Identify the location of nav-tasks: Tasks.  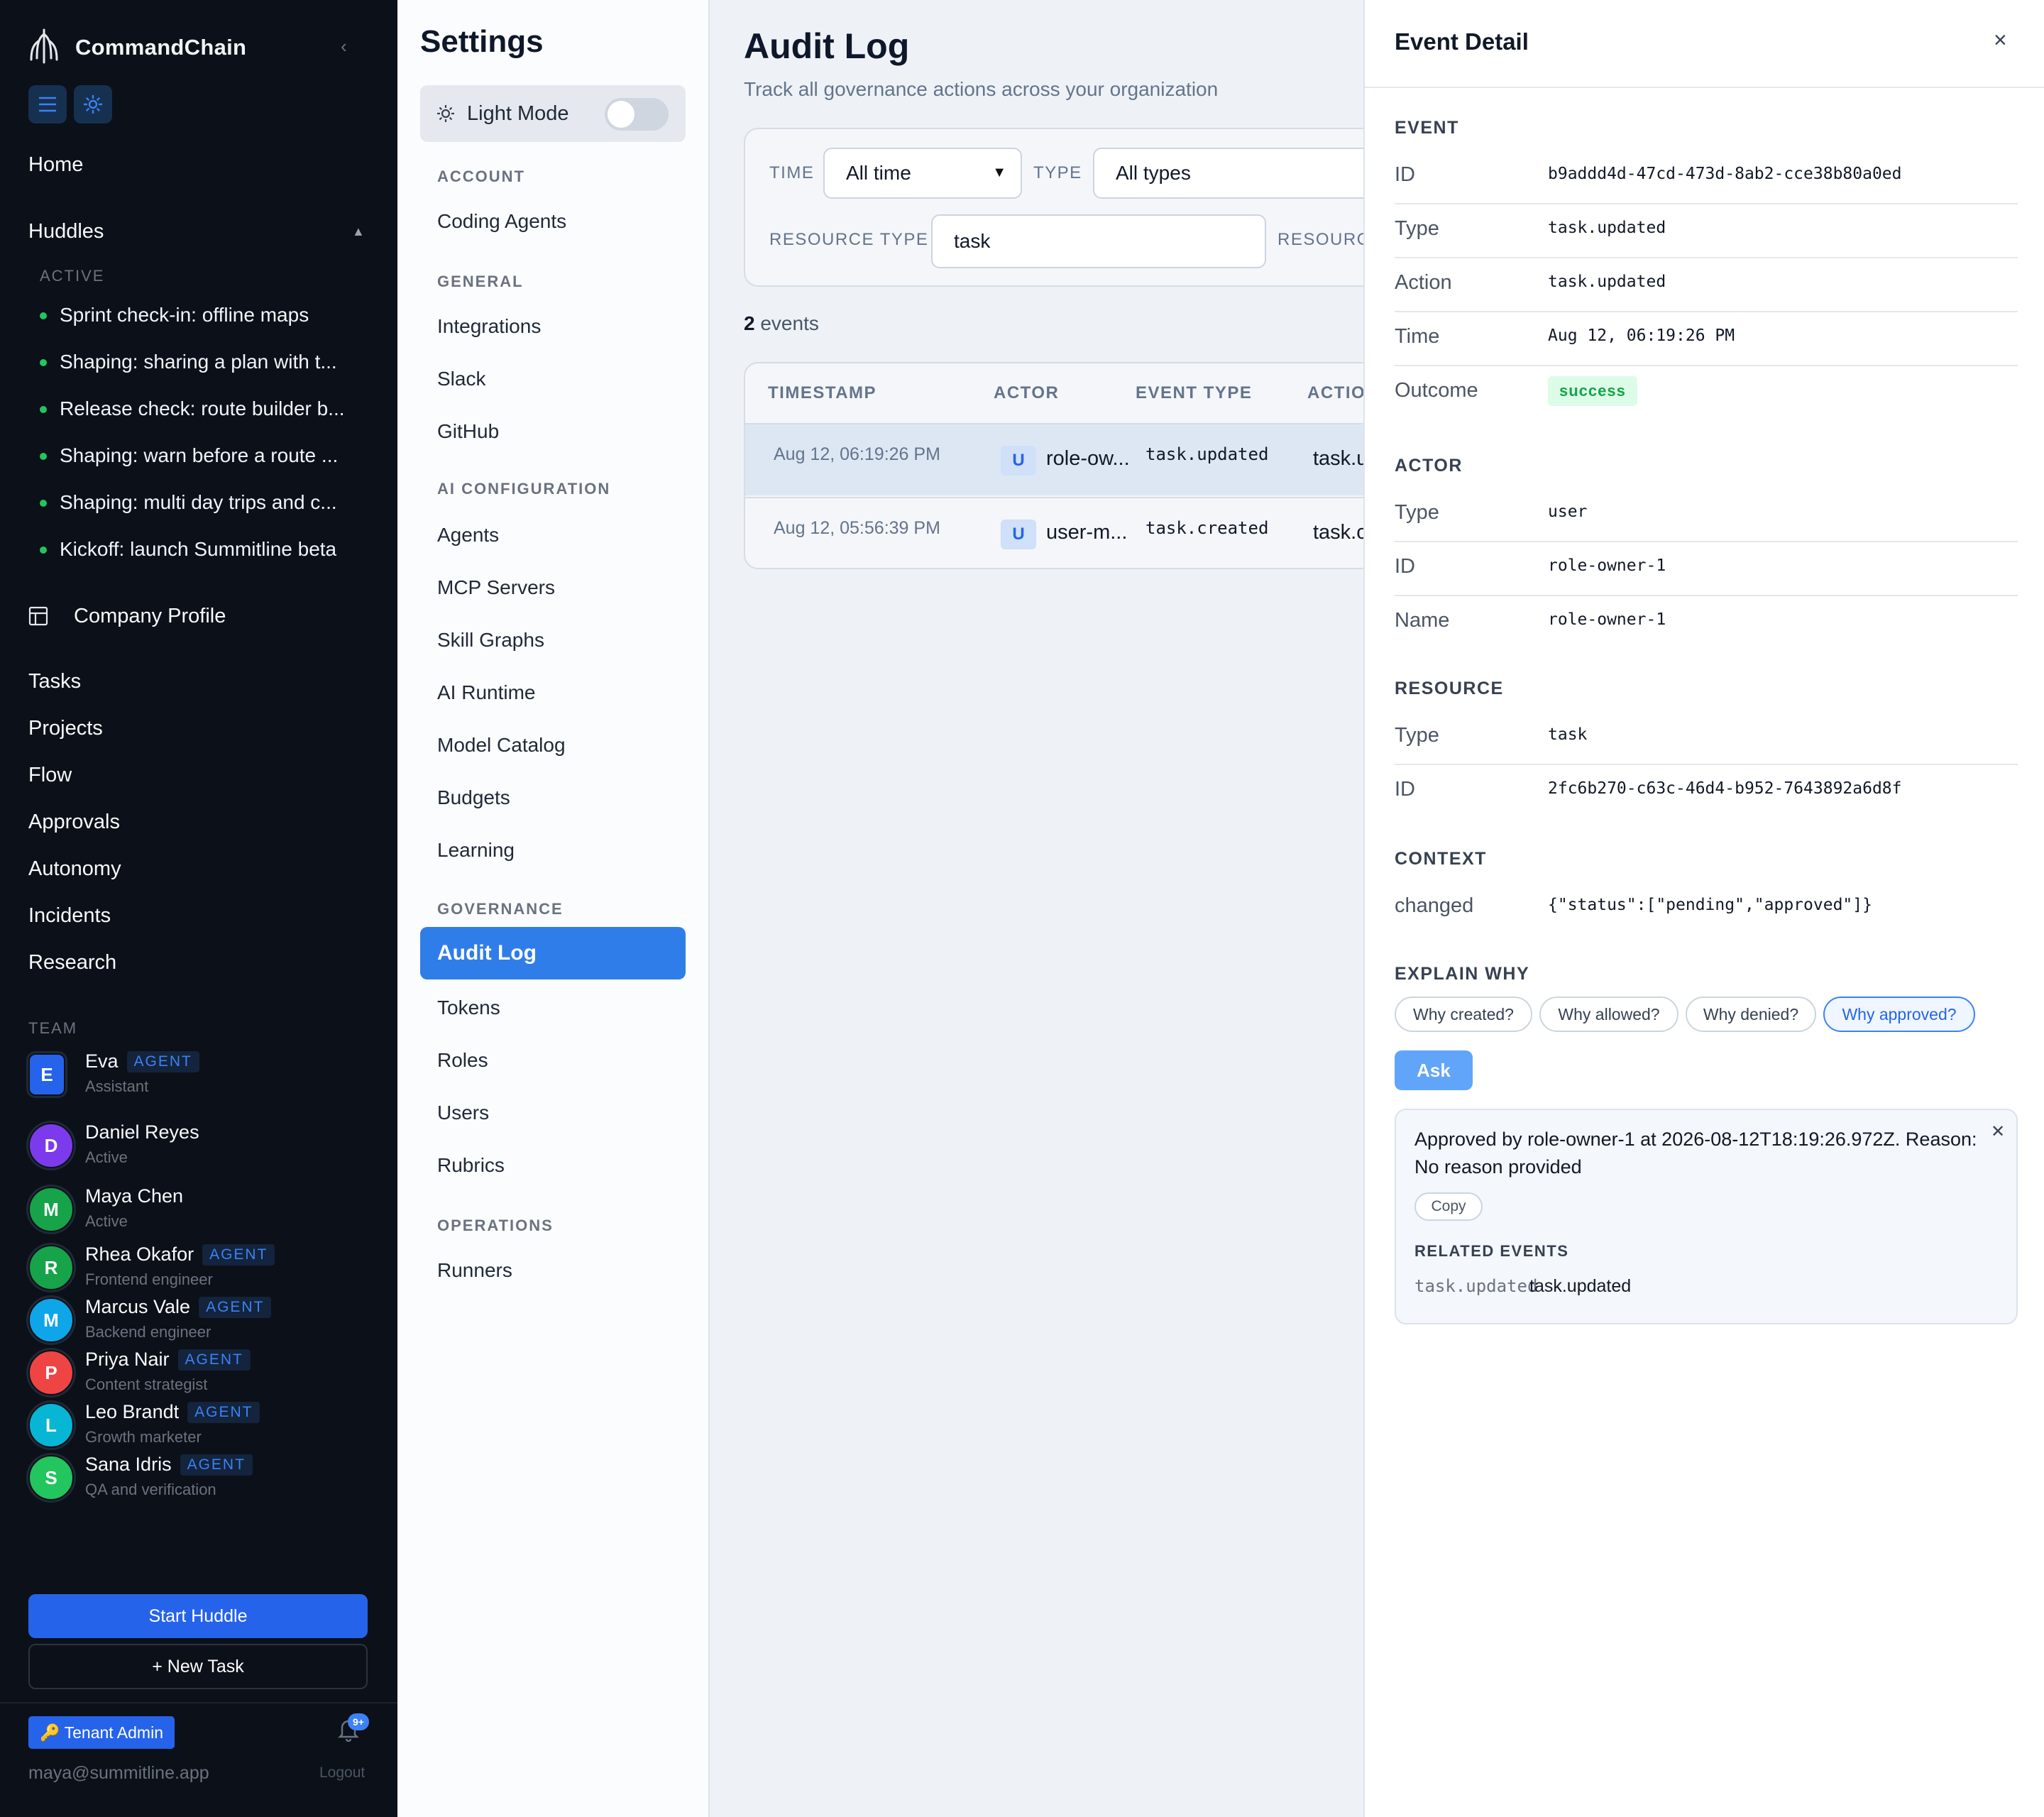
(54, 681).